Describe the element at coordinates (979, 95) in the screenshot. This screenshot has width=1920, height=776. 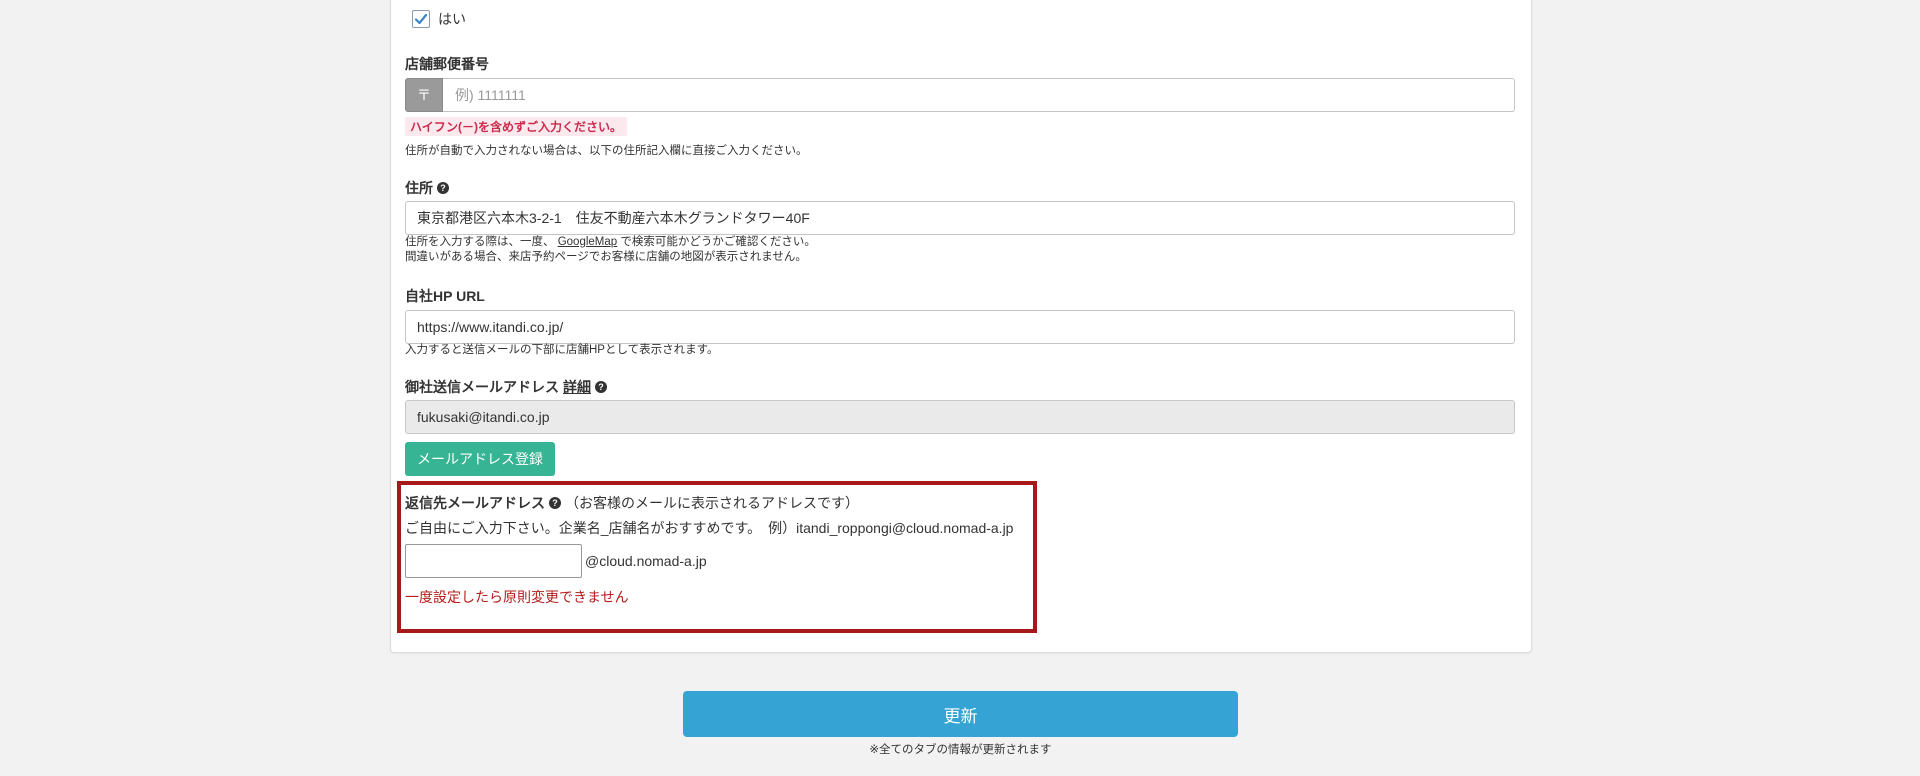
I see `postal-input: 例) 1111111` at that location.